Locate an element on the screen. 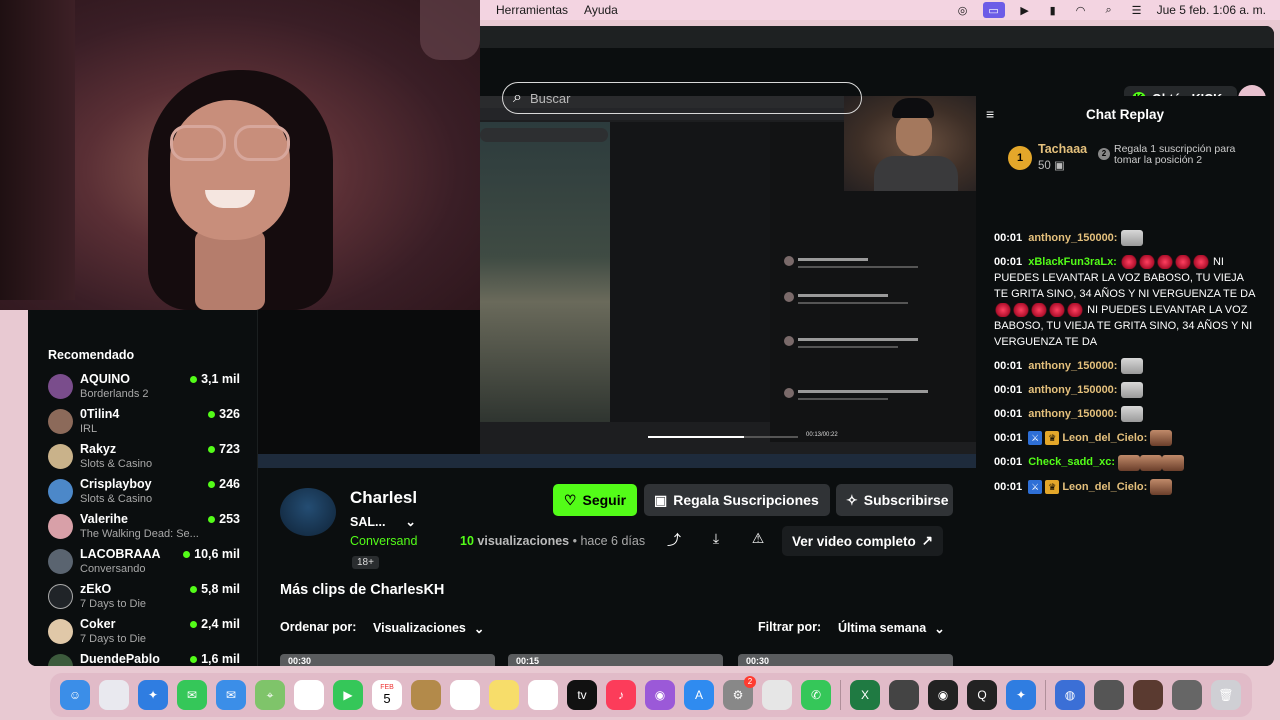  video-progress-fill is located at coordinates (696, 437).